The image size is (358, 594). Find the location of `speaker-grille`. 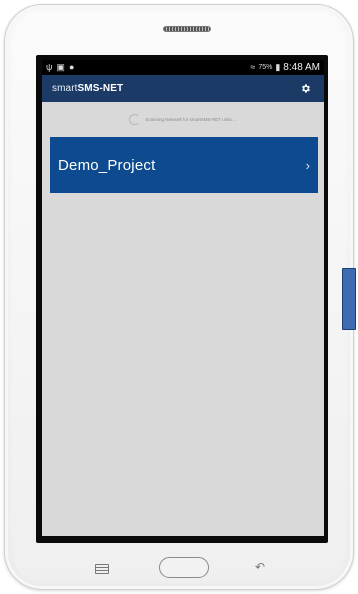

speaker-grille is located at coordinates (187, 29).